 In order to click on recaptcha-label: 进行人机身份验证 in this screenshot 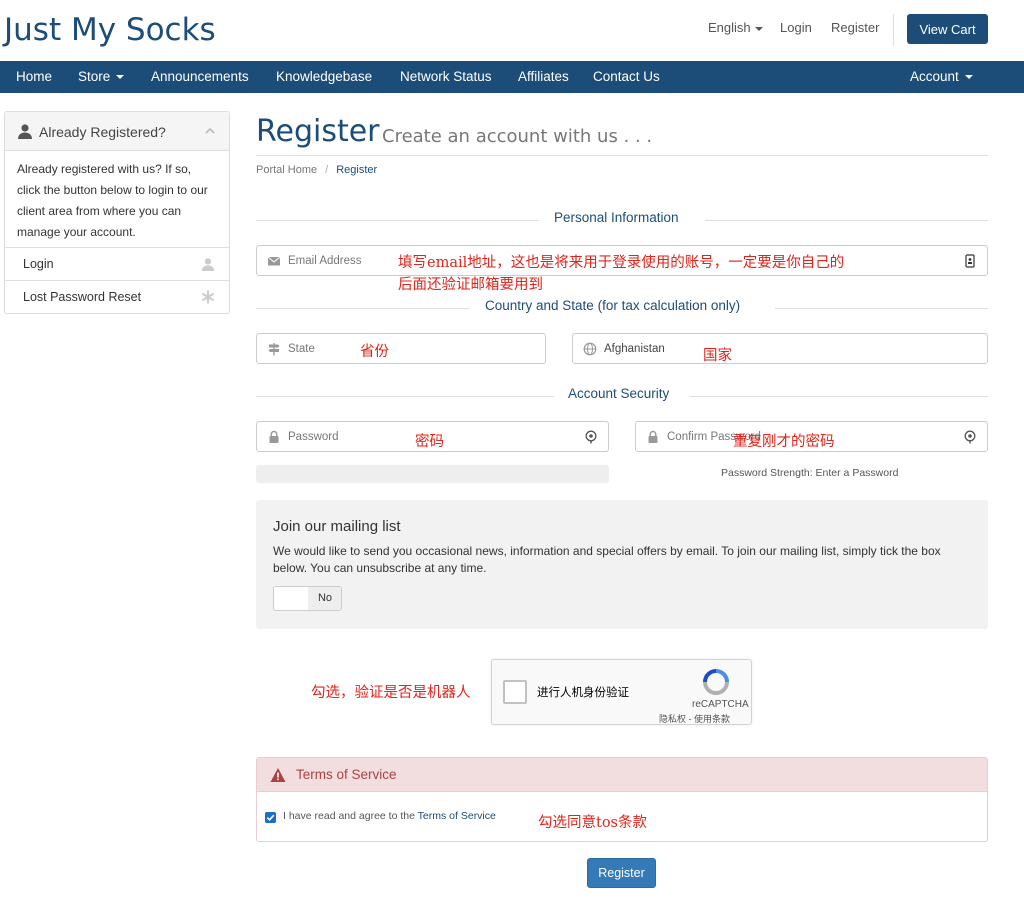, I will do `click(583, 693)`.